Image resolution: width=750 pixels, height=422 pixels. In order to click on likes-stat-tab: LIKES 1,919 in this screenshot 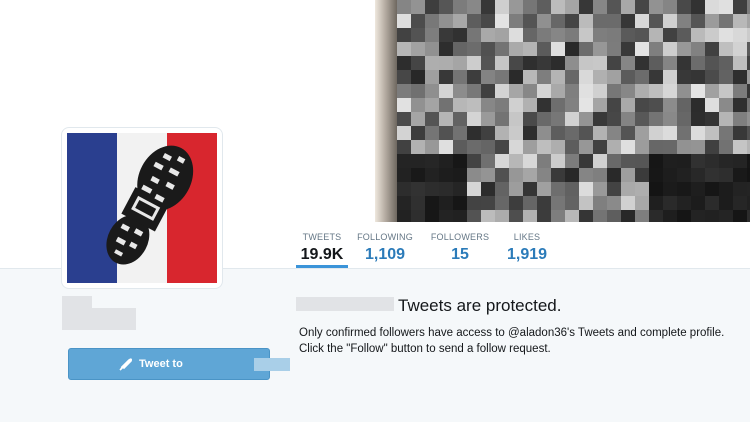, I will do `click(527, 248)`.